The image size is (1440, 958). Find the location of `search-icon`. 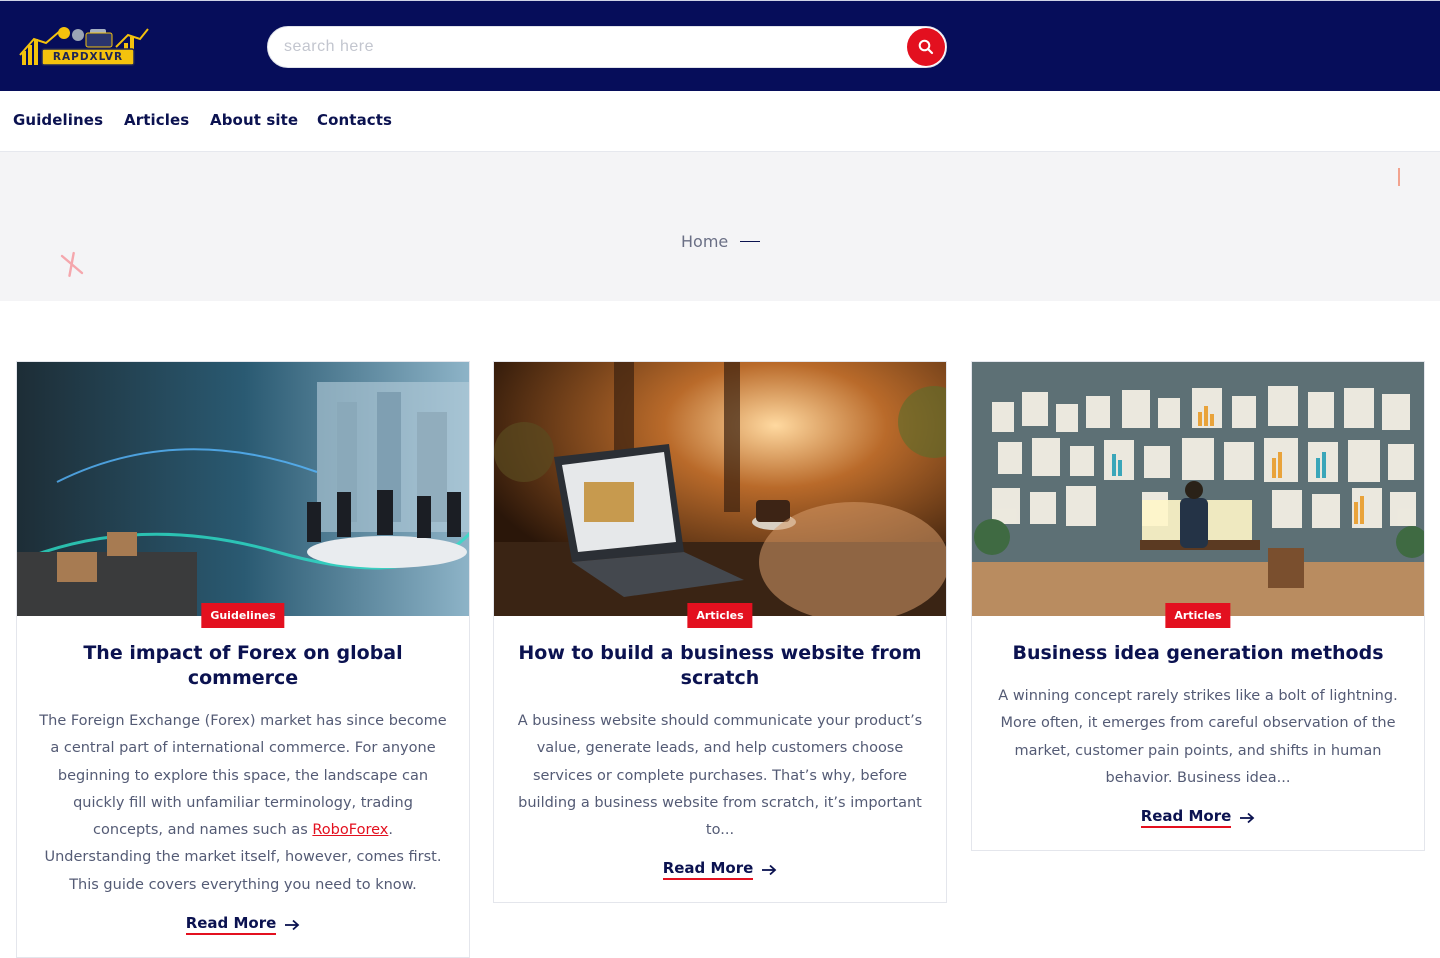

search-icon is located at coordinates (926, 47).